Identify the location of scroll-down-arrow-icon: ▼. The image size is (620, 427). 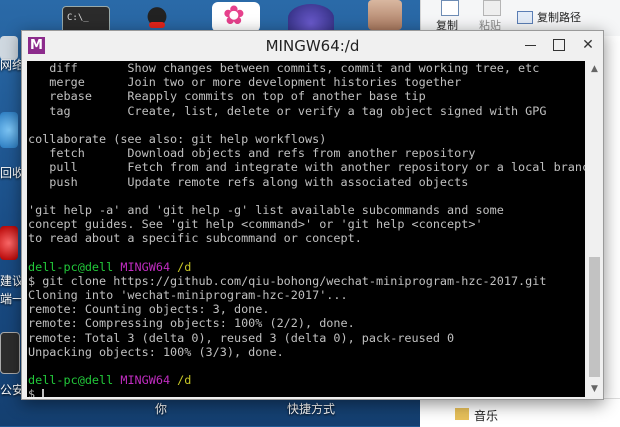
(594, 389).